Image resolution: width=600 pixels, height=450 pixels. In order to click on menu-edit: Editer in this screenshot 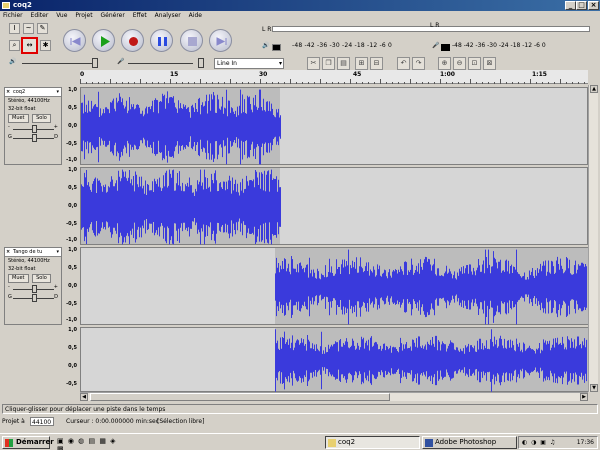, I will do `click(40, 16)`.